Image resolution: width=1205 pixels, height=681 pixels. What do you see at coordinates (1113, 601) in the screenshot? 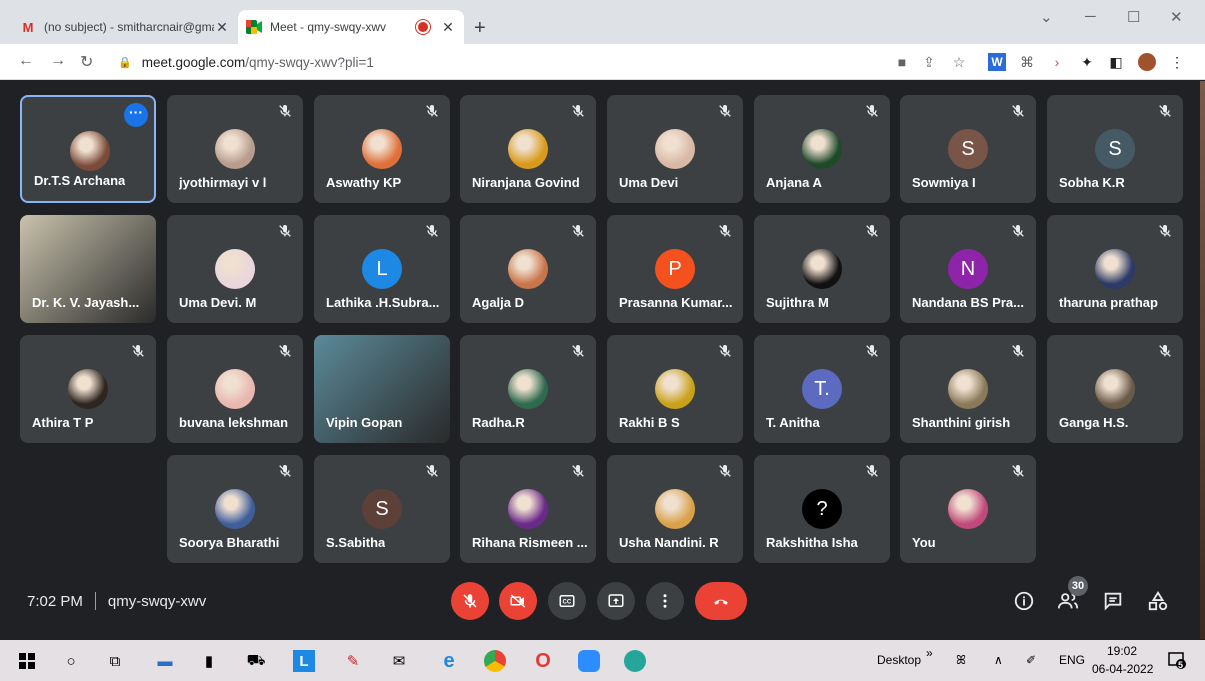
I see `chat-button` at bounding box center [1113, 601].